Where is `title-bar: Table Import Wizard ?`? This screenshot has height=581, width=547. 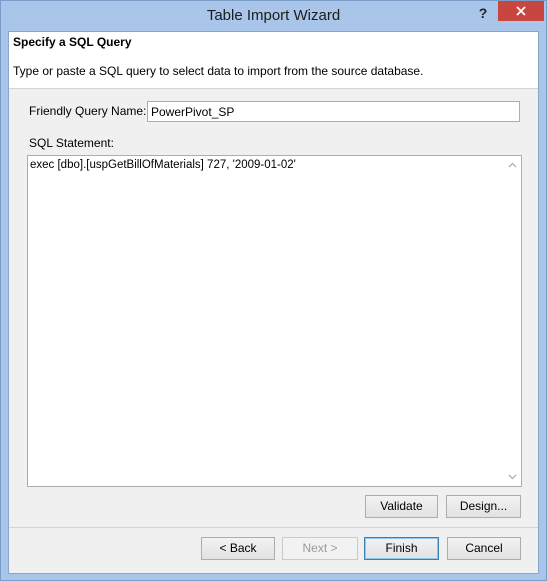
title-bar: Table Import Wizard ? is located at coordinates (273, 16).